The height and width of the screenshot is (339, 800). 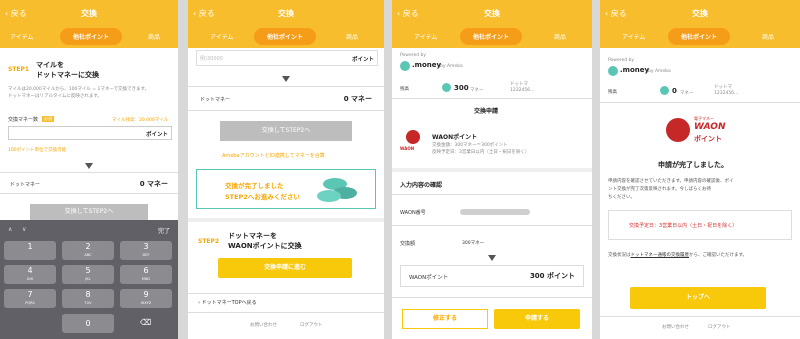 I want to click on key-letters: WXYZ, so click(x=146, y=303).